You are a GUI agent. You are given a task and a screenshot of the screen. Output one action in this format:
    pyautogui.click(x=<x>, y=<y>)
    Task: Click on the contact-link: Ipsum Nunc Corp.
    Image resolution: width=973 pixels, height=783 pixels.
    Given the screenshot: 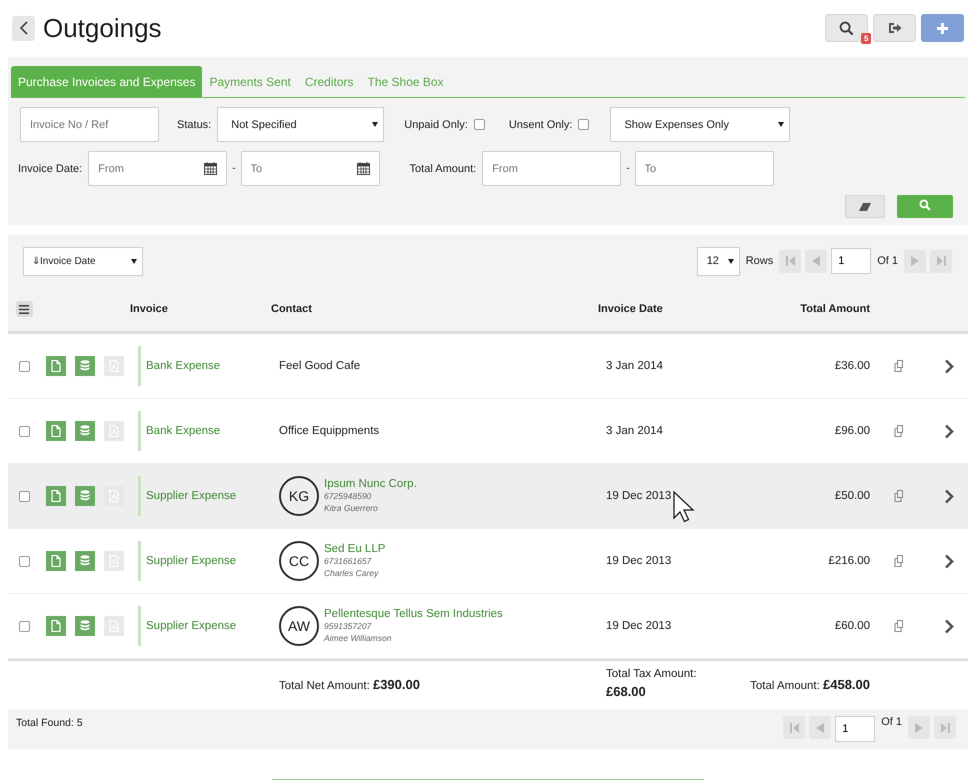 What is the action you would take?
    pyautogui.click(x=370, y=484)
    